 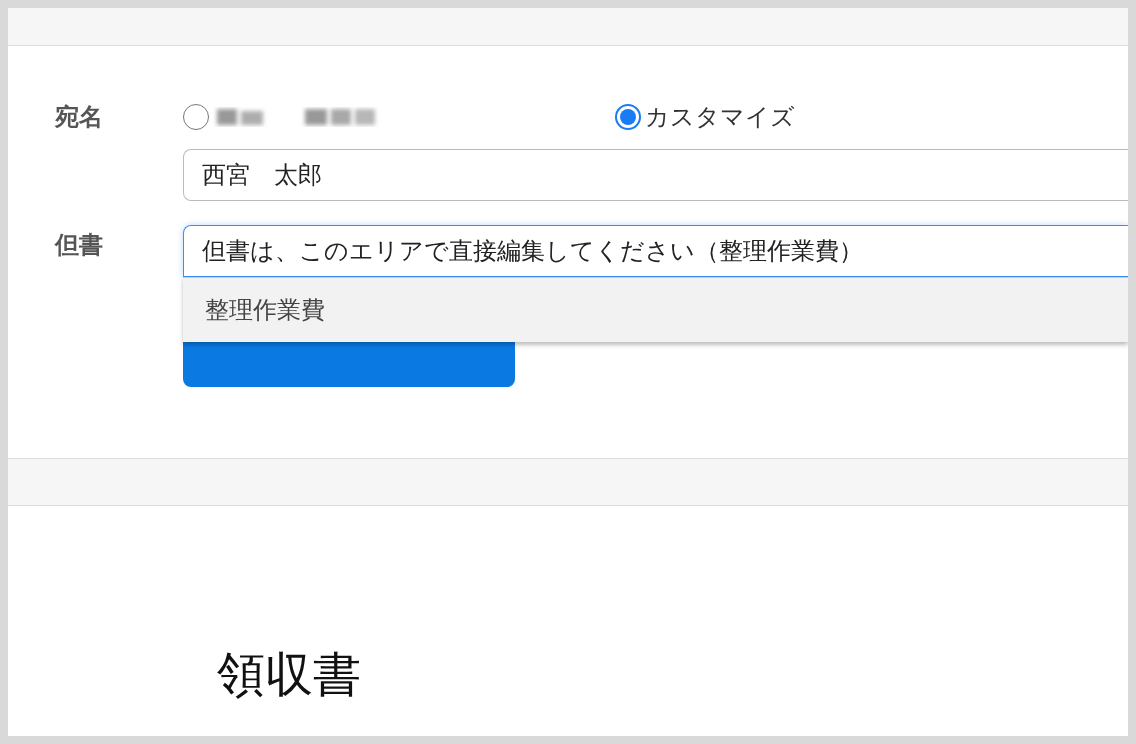 What do you see at coordinates (720, 117) in the screenshot?
I see `radio-label: カスタマイズ` at bounding box center [720, 117].